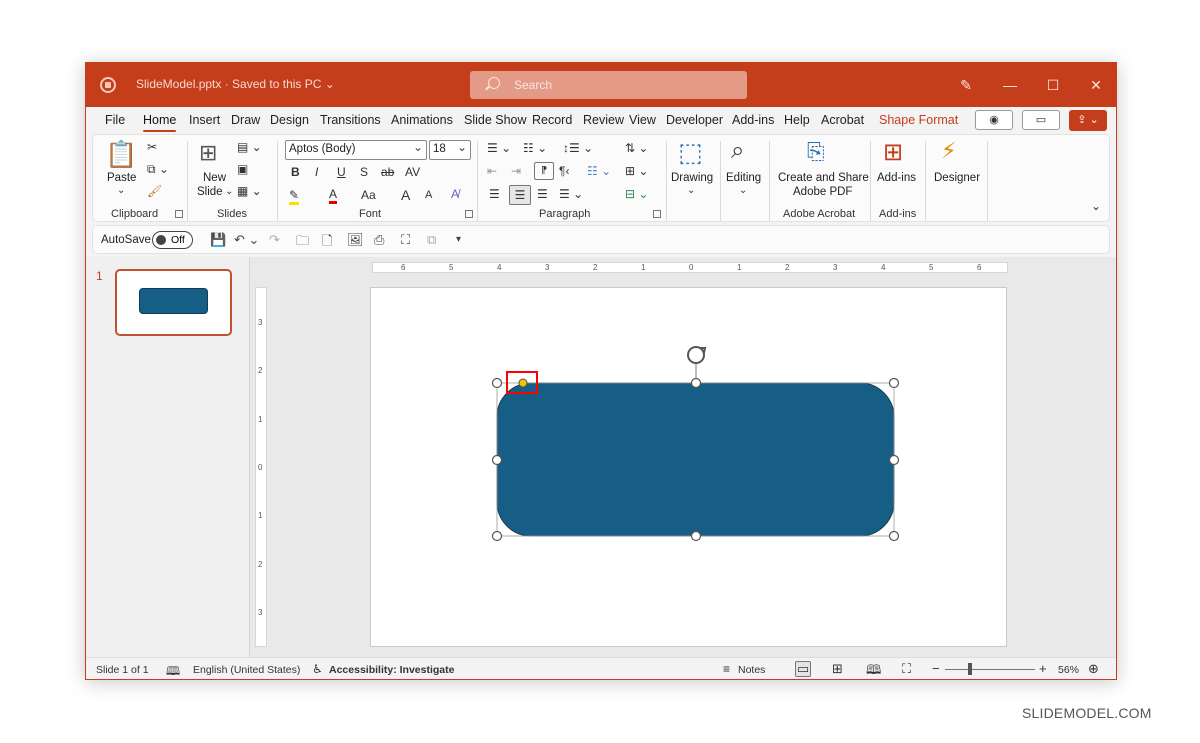  I want to click on copy-icon: ⧉ ⌄, so click(158, 169).